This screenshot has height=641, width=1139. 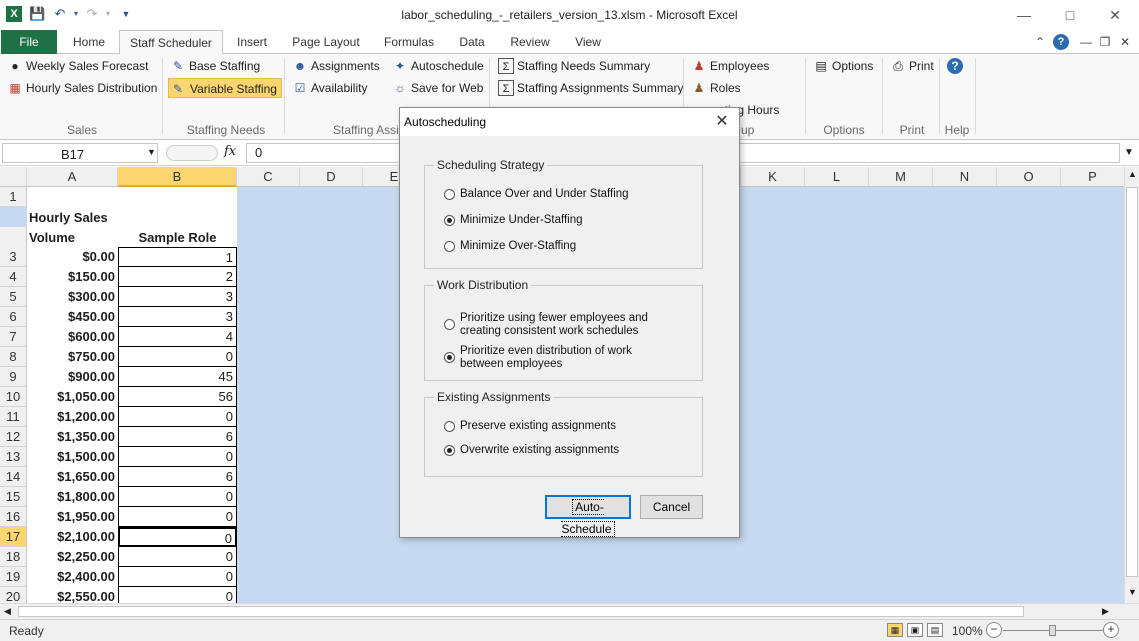 I want to click on collapse-ribbon-icon: ⌃, so click(x=1040, y=42).